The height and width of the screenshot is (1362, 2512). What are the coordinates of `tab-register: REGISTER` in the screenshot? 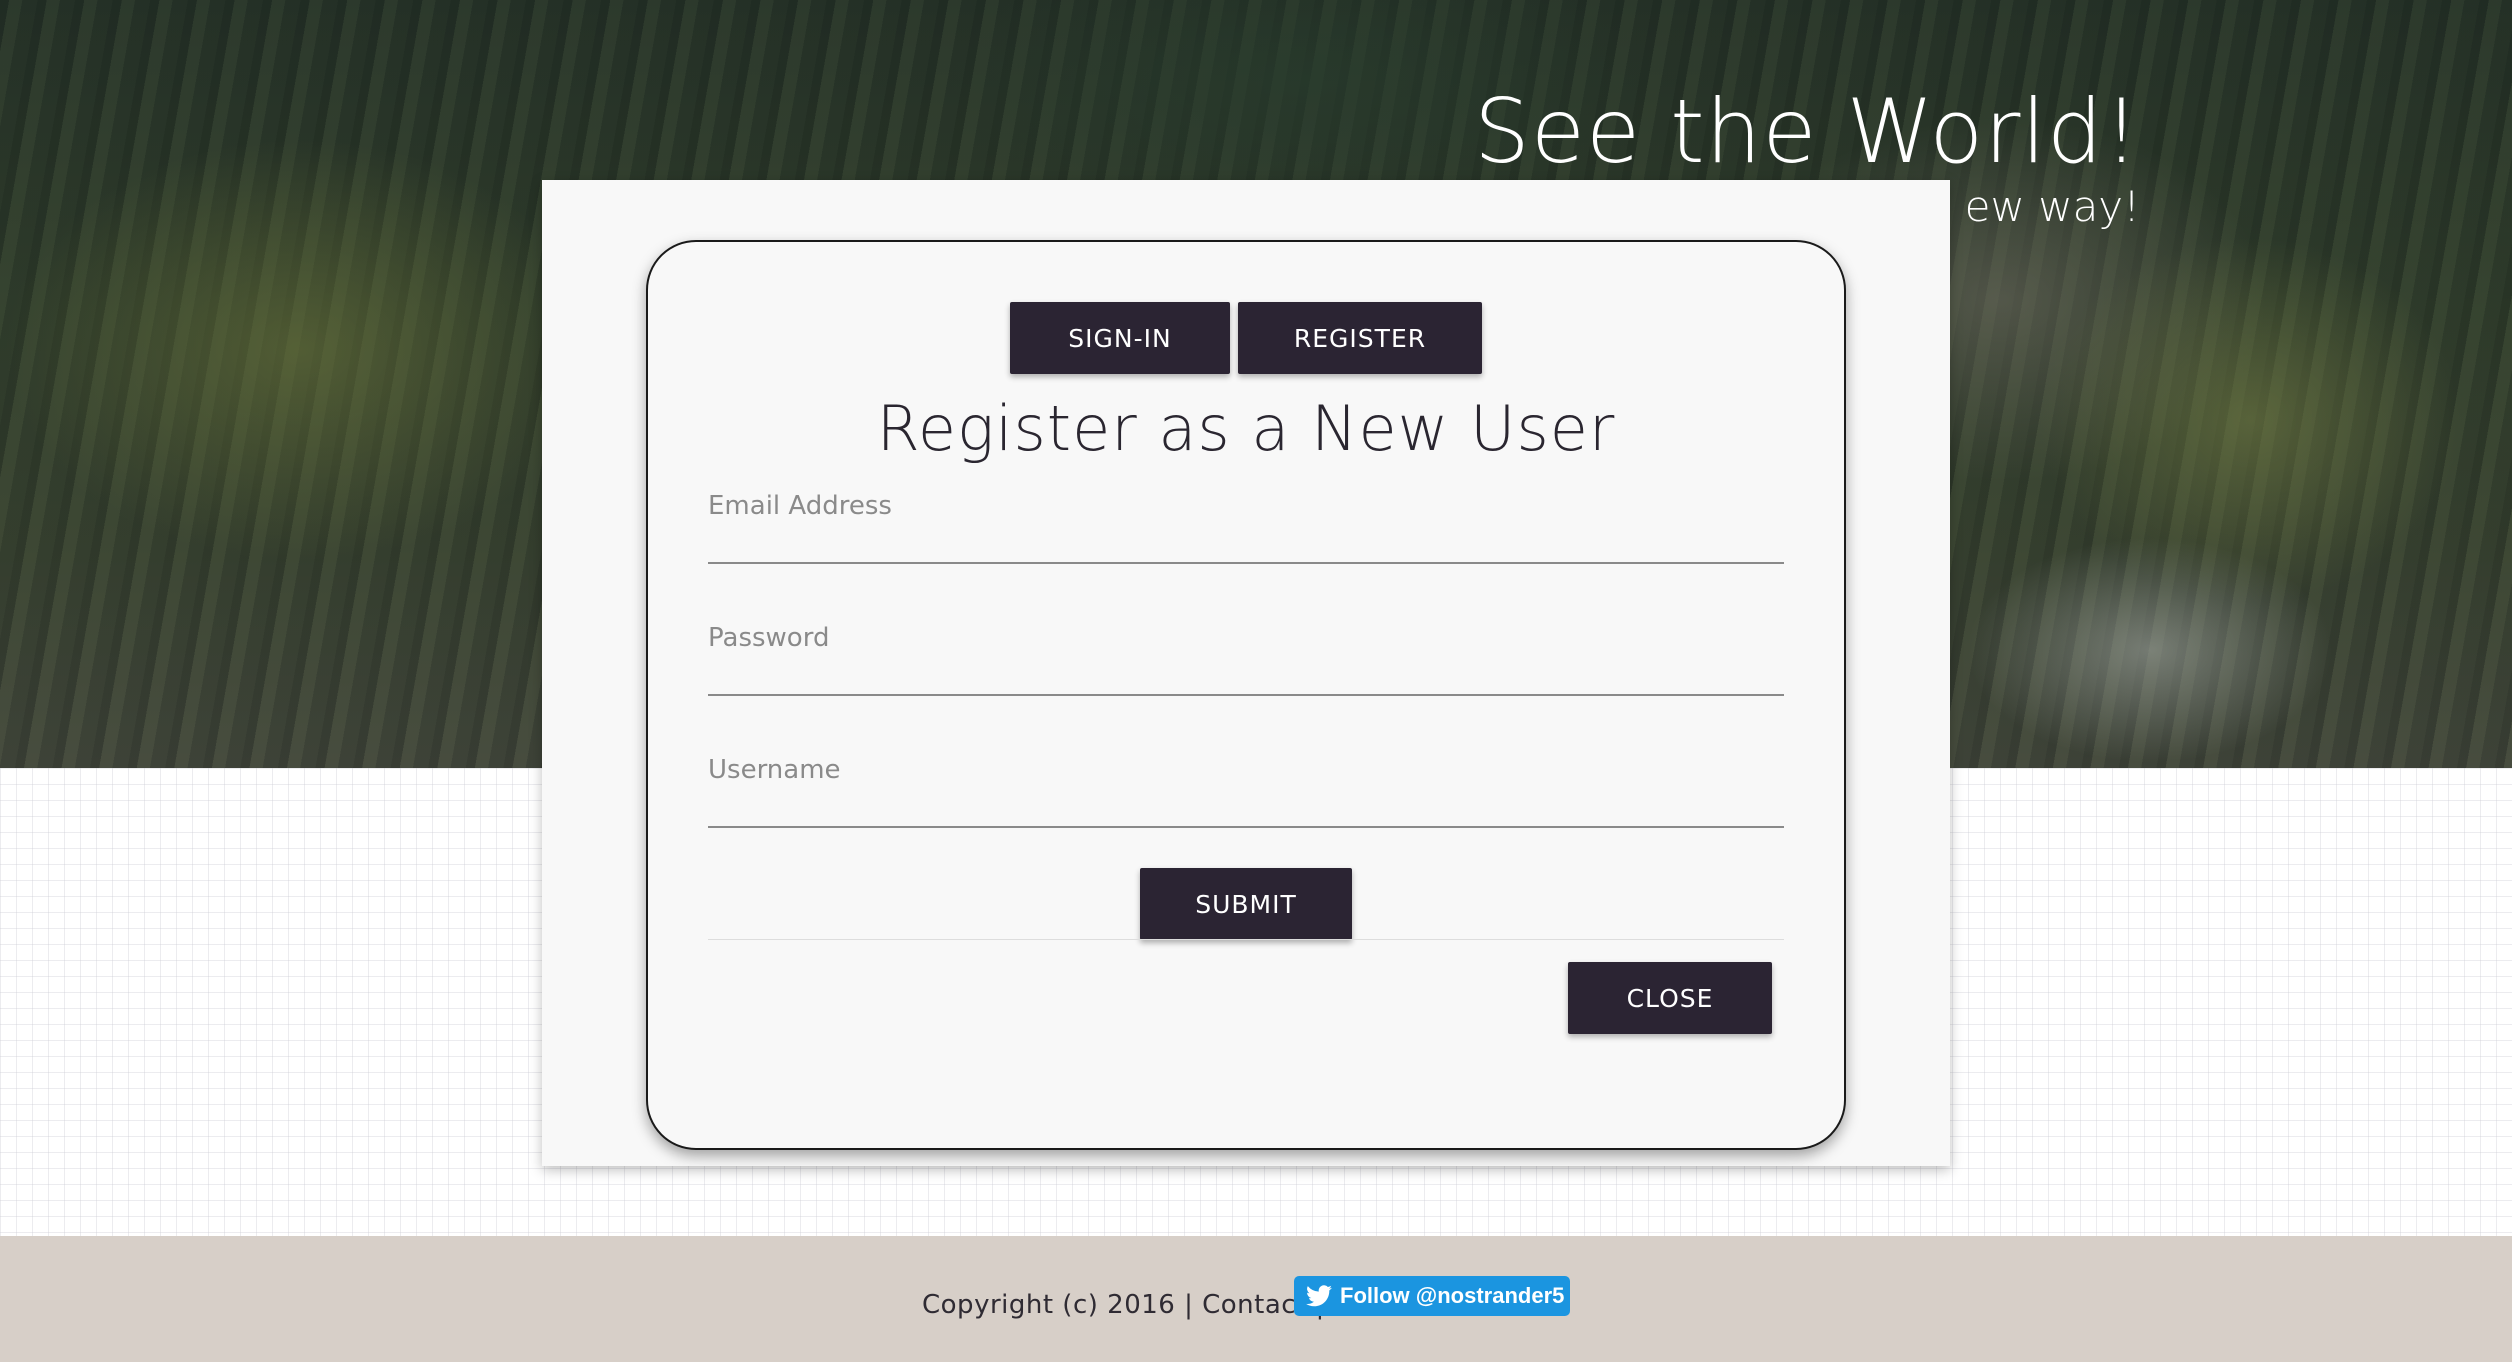 It's located at (1360, 338).